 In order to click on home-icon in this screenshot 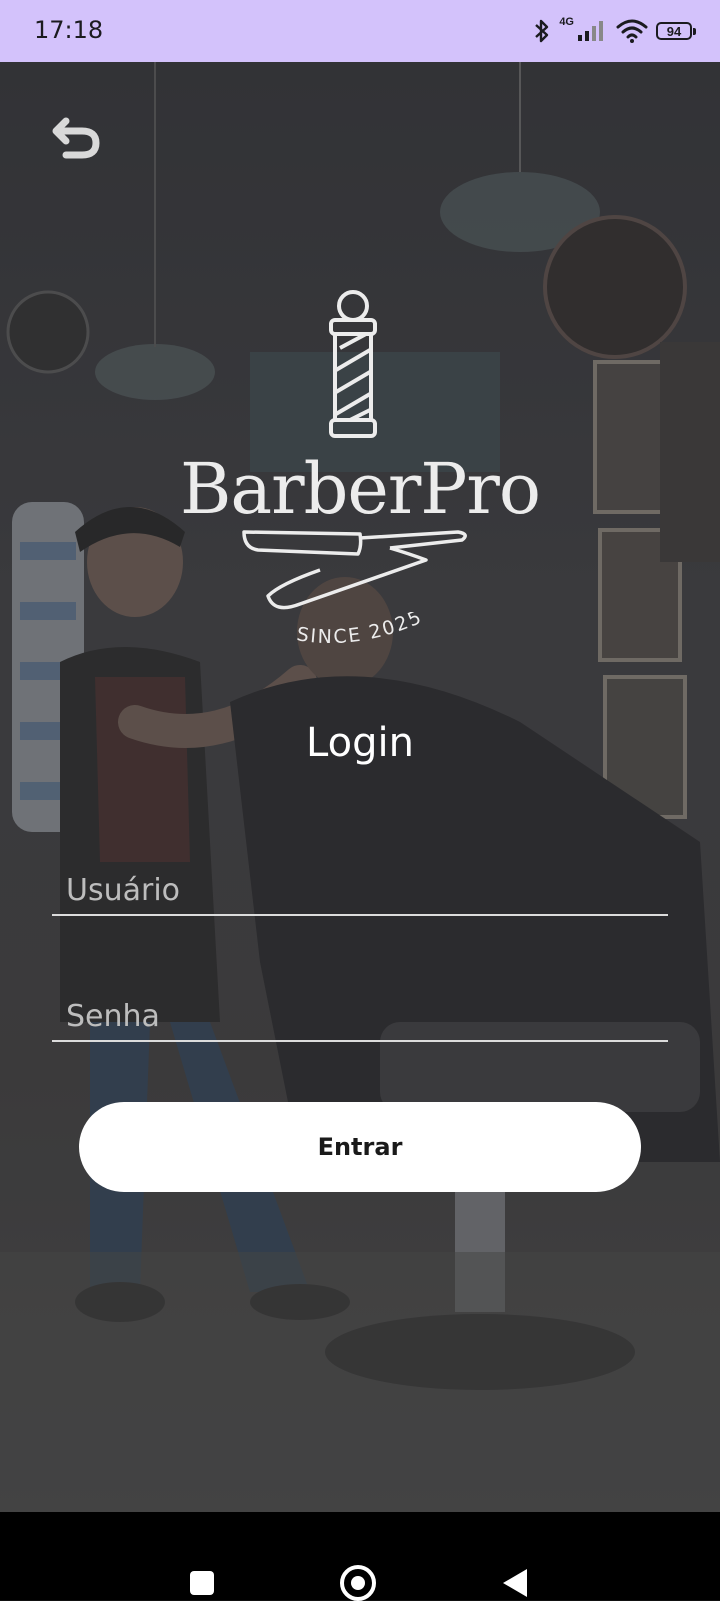, I will do `click(358, 1583)`.